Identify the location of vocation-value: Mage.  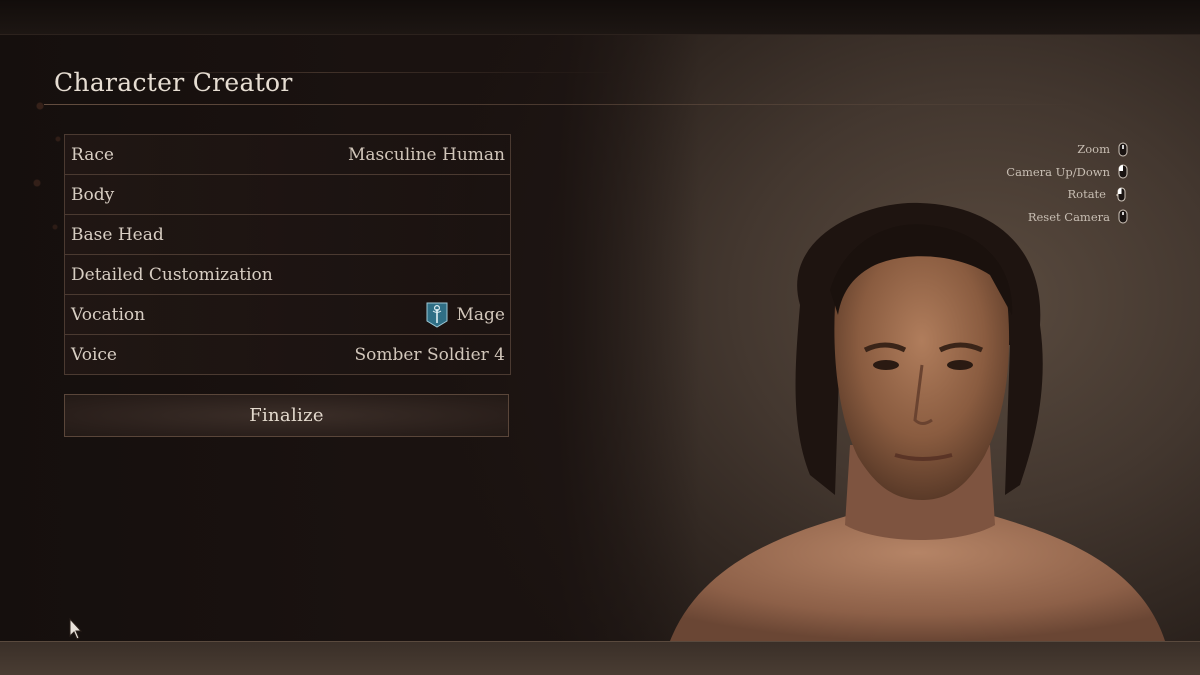
(481, 314).